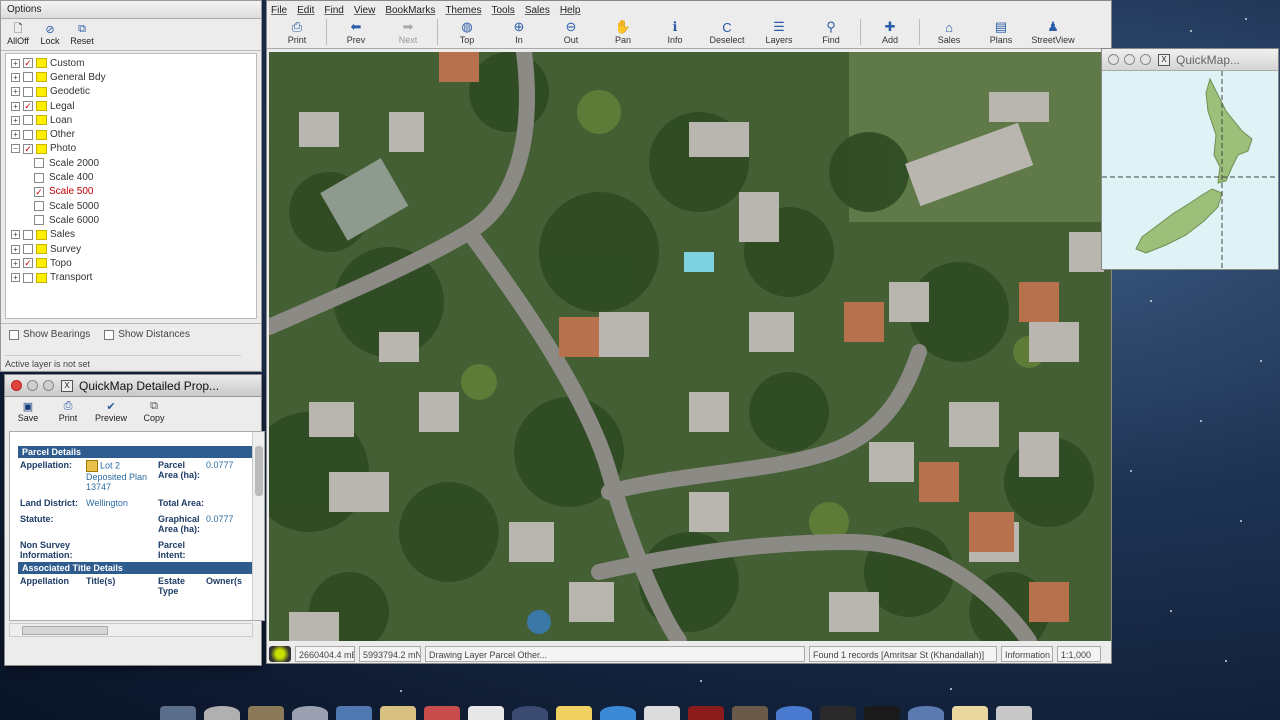  I want to click on layer-row: + Sales, so click(131, 235).